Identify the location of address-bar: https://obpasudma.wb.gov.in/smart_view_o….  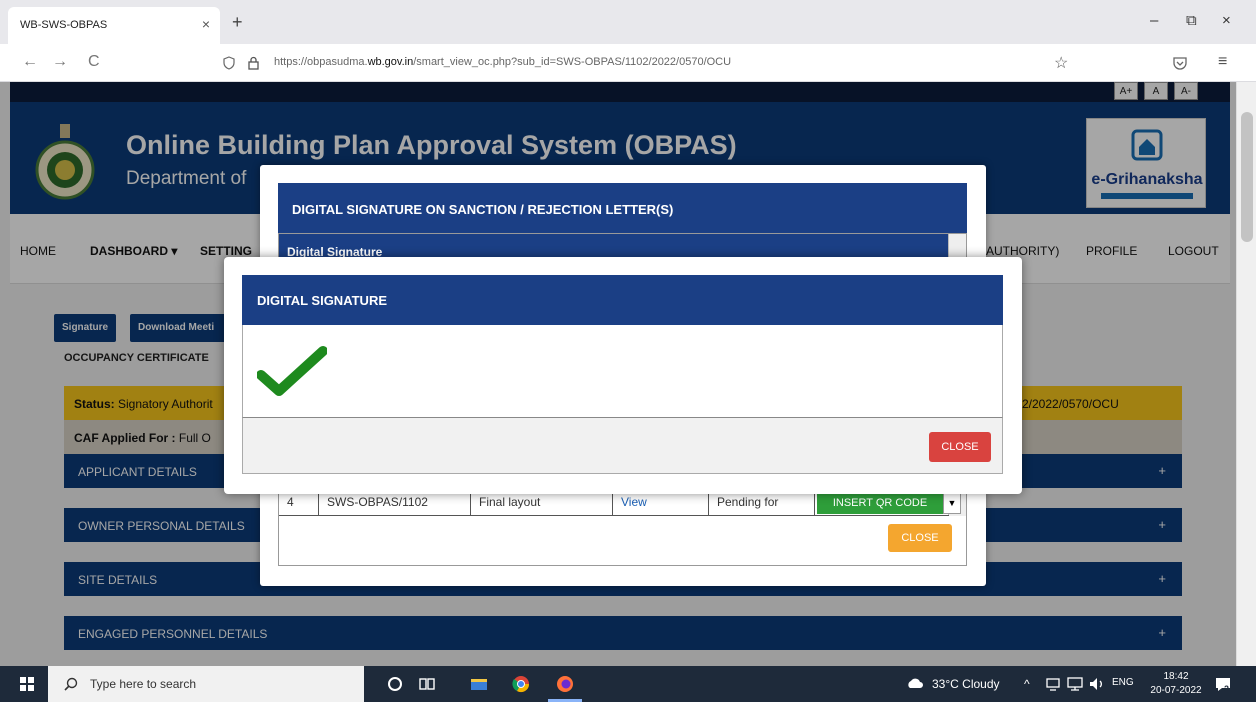
(648, 63).